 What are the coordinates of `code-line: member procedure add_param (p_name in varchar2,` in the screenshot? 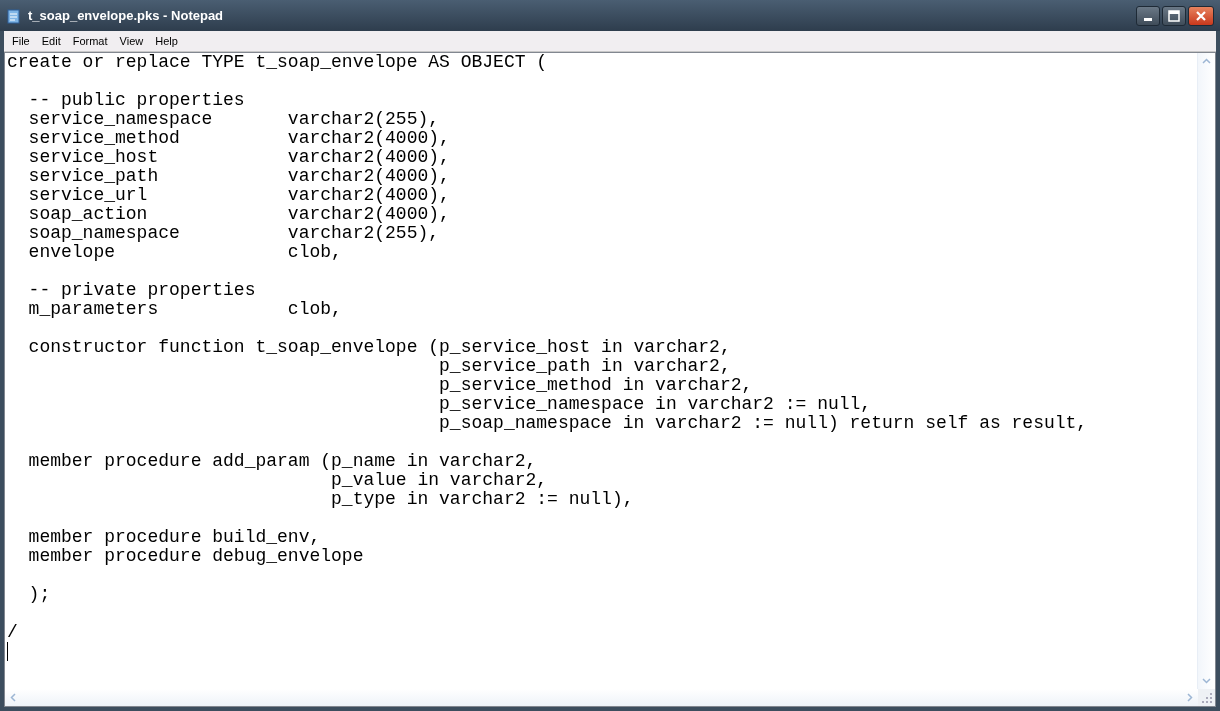 It's located at (282, 461).